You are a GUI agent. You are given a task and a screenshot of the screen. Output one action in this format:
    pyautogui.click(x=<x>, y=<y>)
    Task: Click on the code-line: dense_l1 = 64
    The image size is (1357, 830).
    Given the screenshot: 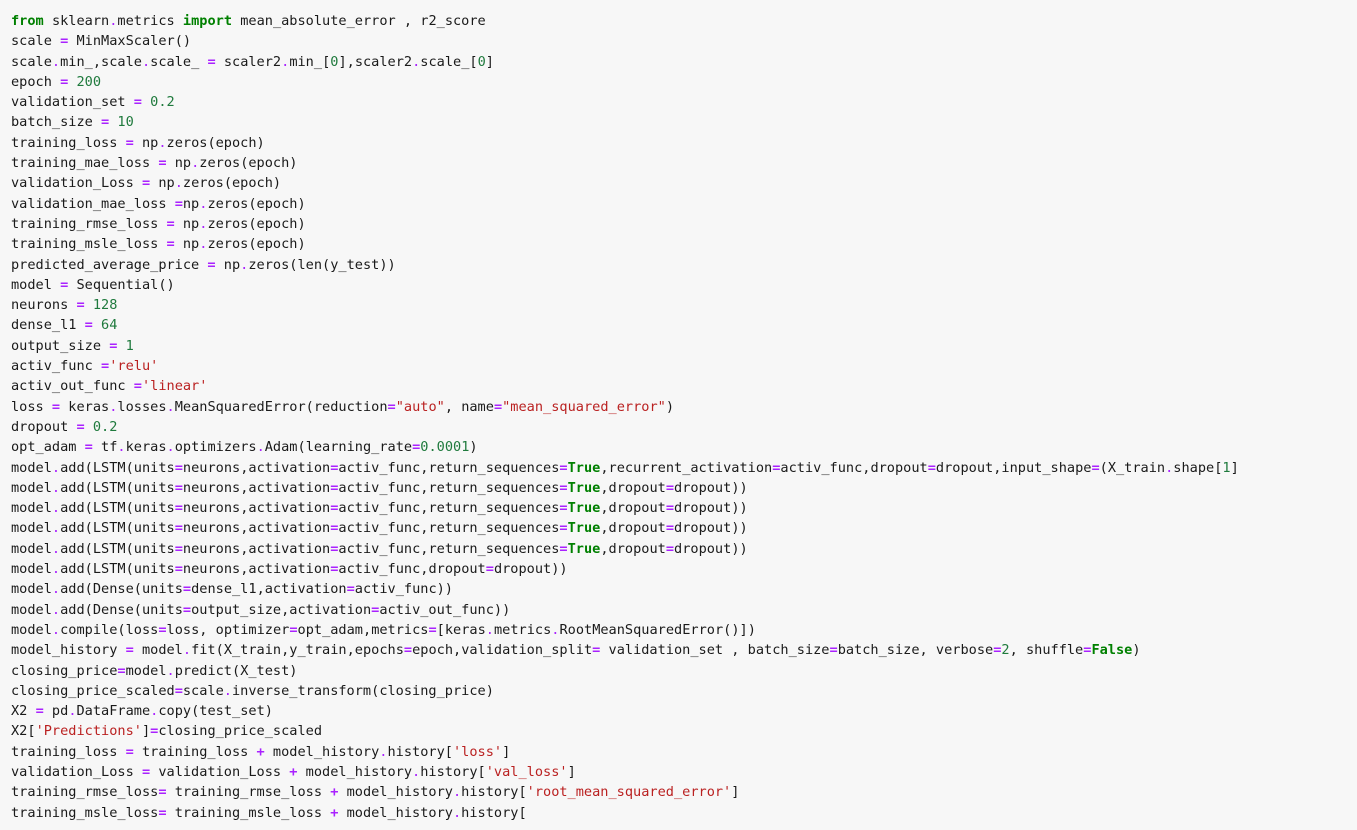 What is the action you would take?
    pyautogui.click(x=684, y=325)
    